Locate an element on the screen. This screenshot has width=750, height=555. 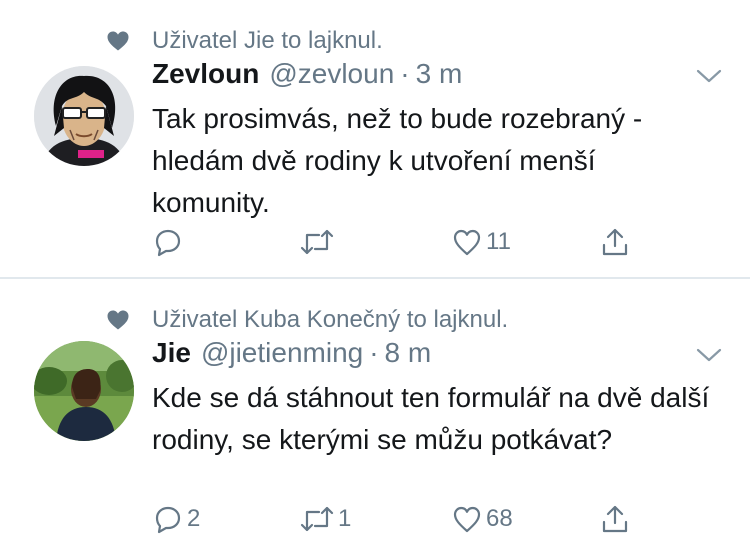
retweet-button is located at coordinates (319, 242).